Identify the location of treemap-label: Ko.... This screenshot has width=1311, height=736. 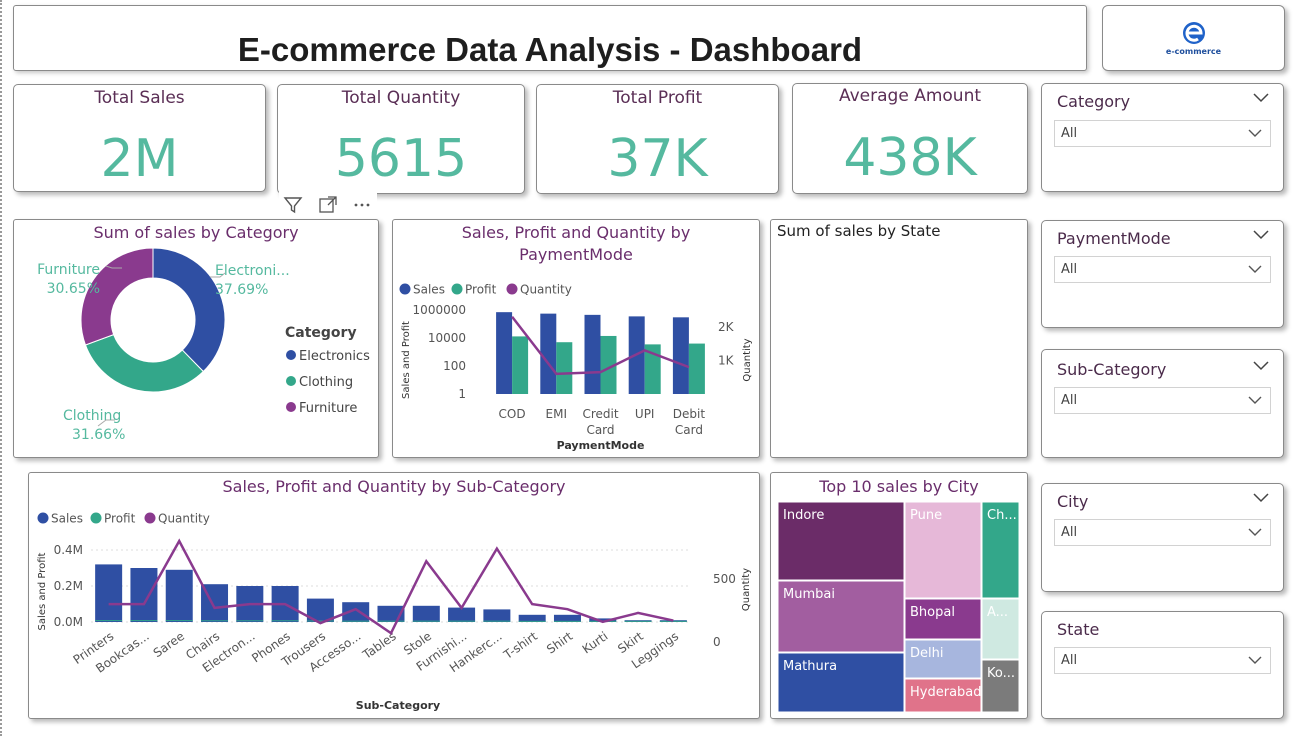
(1001, 673).